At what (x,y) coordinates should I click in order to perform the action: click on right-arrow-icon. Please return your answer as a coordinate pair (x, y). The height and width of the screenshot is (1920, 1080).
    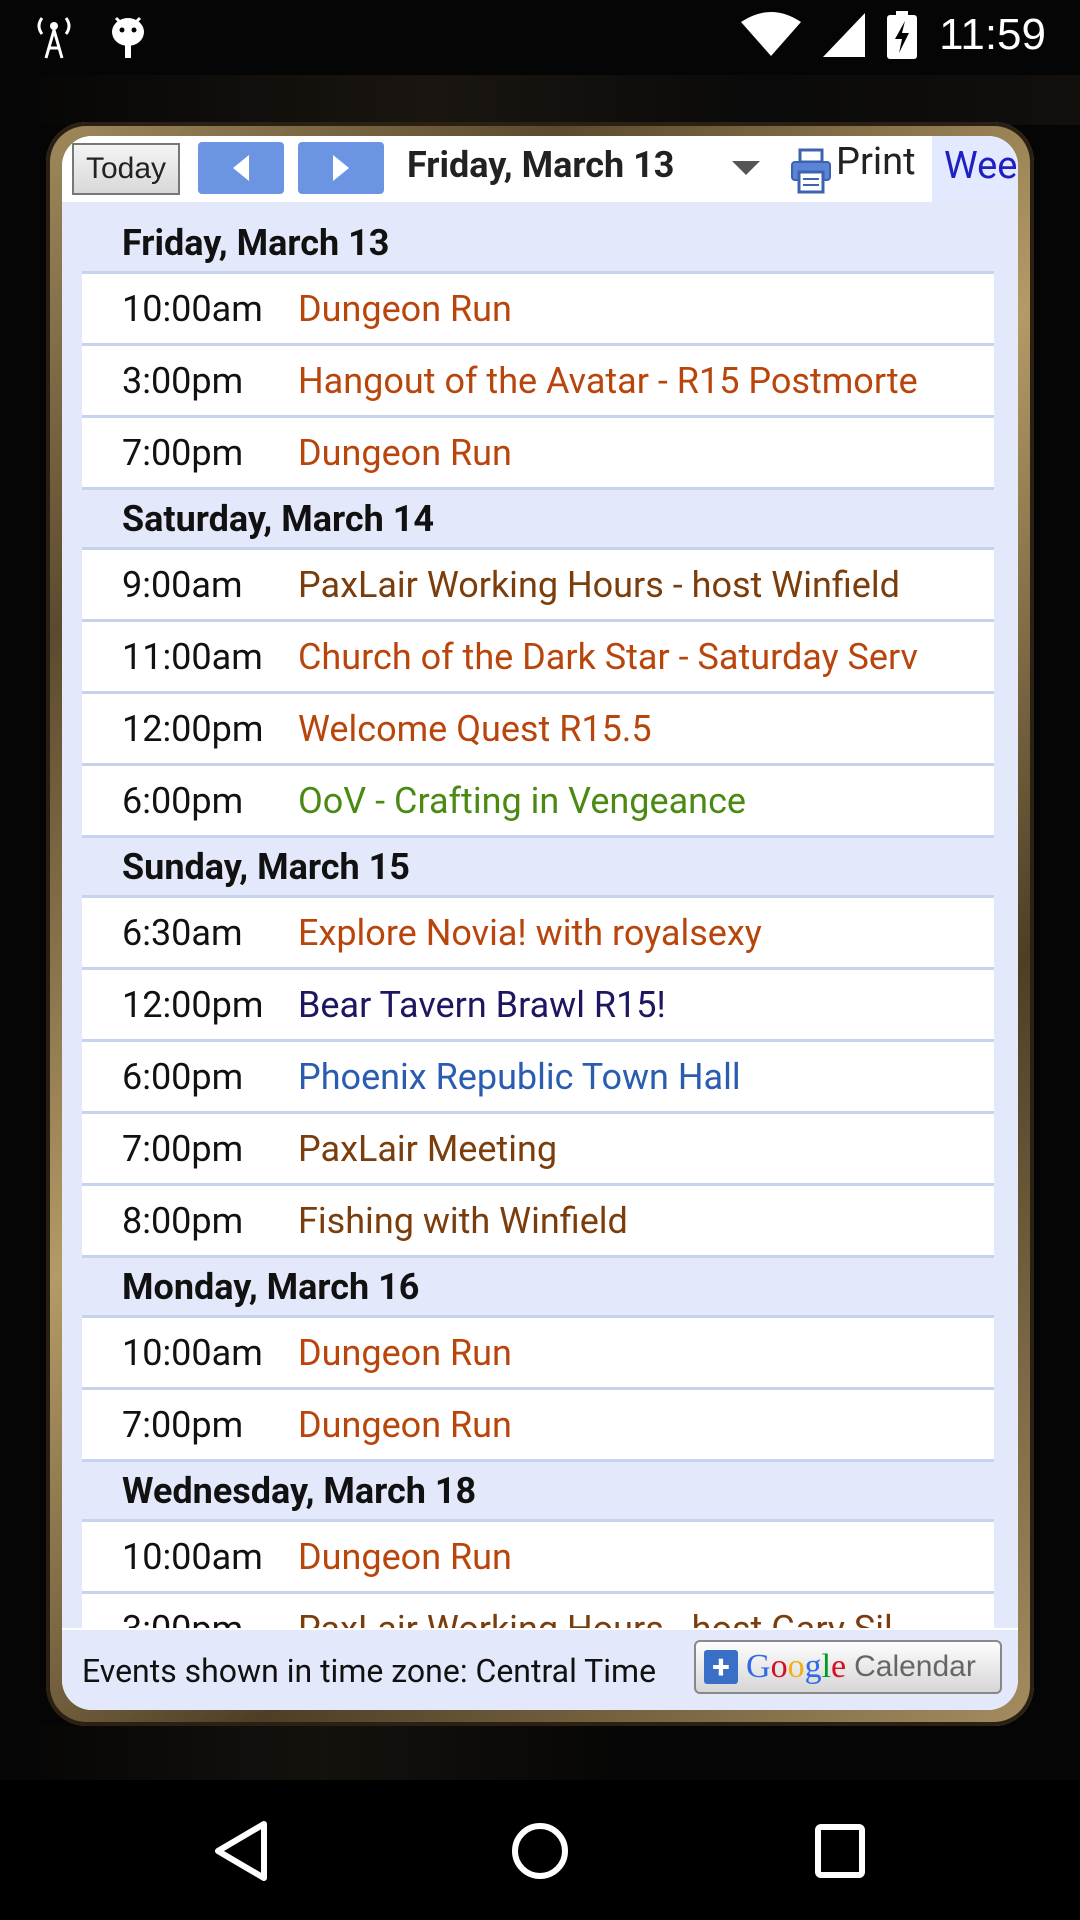
    Looking at the image, I should click on (341, 168).